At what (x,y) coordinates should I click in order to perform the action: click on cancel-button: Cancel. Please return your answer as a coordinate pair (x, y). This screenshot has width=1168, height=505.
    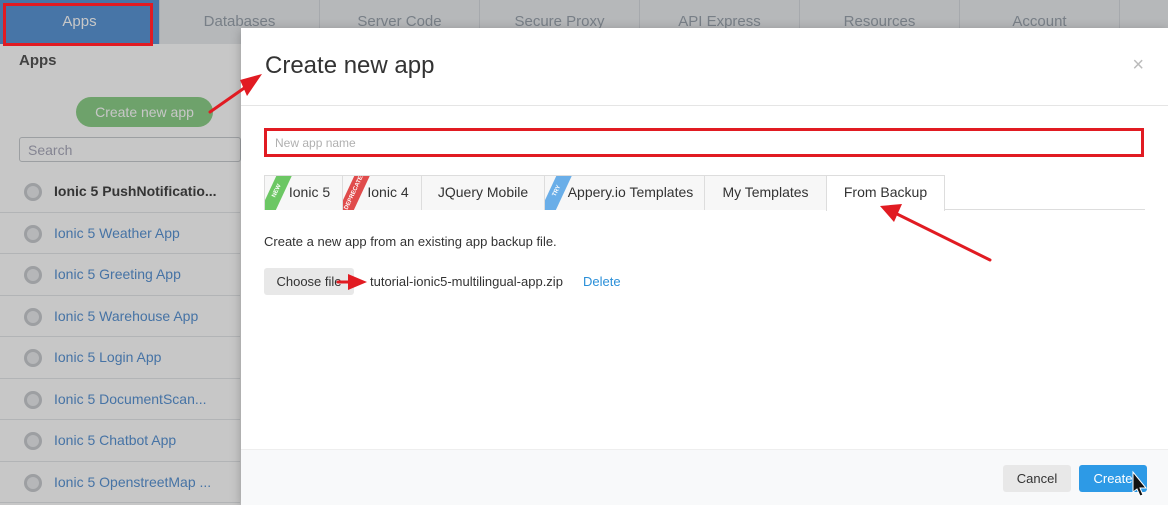
    Looking at the image, I should click on (1037, 478).